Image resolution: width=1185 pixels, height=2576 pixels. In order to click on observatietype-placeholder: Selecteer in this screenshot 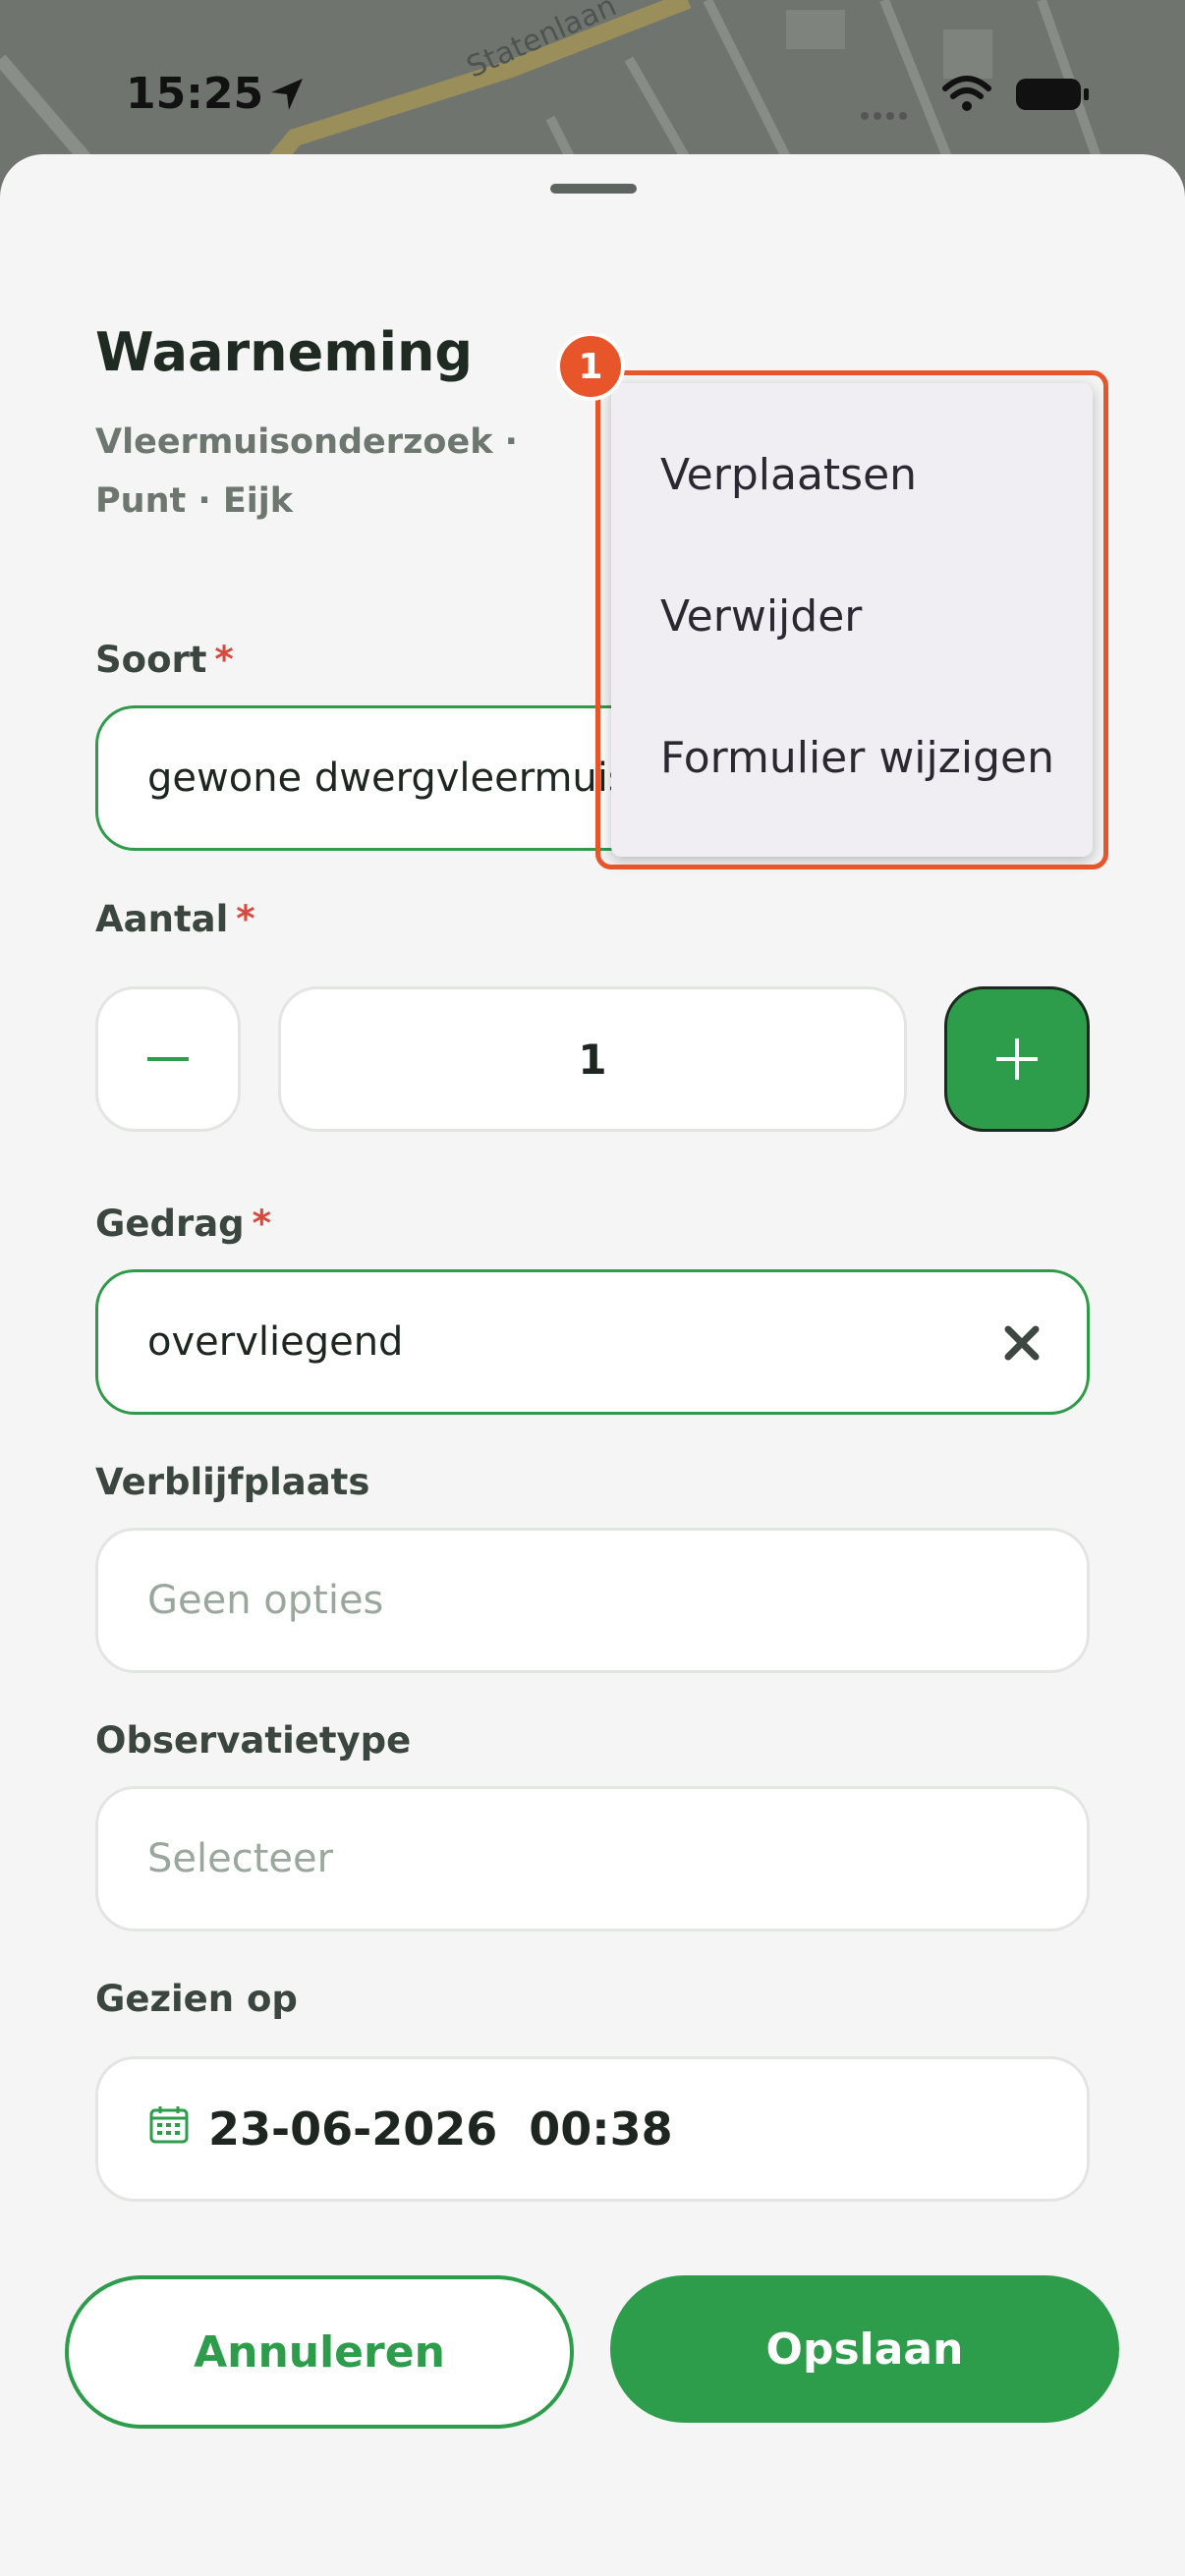, I will do `click(241, 1858)`.